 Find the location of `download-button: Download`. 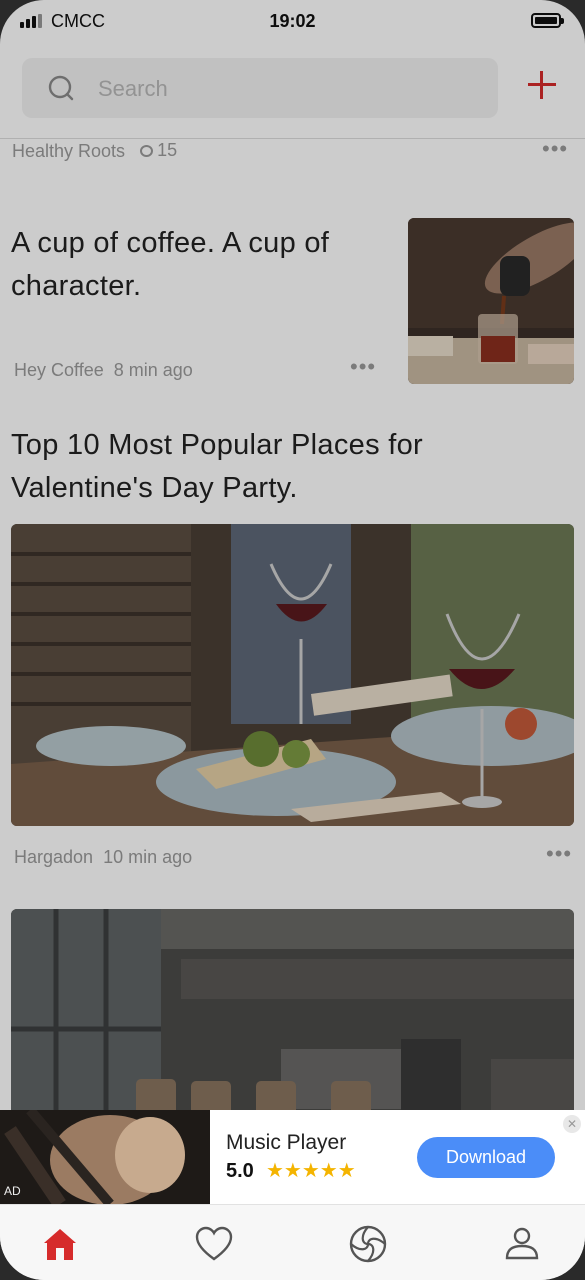

download-button: Download is located at coordinates (486, 1157).